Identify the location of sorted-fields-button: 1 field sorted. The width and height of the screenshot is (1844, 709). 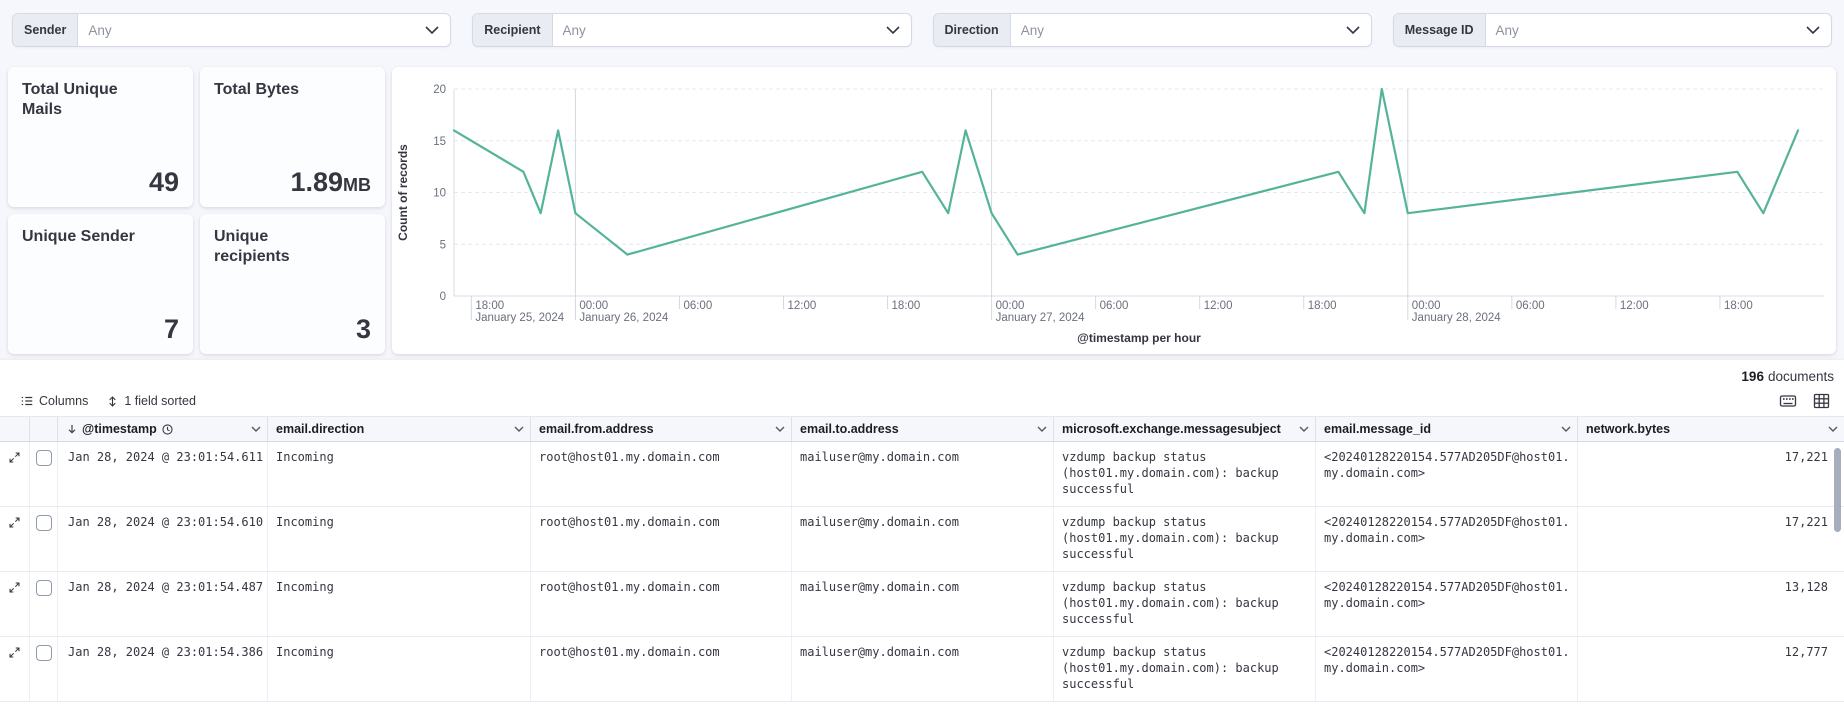
(151, 401).